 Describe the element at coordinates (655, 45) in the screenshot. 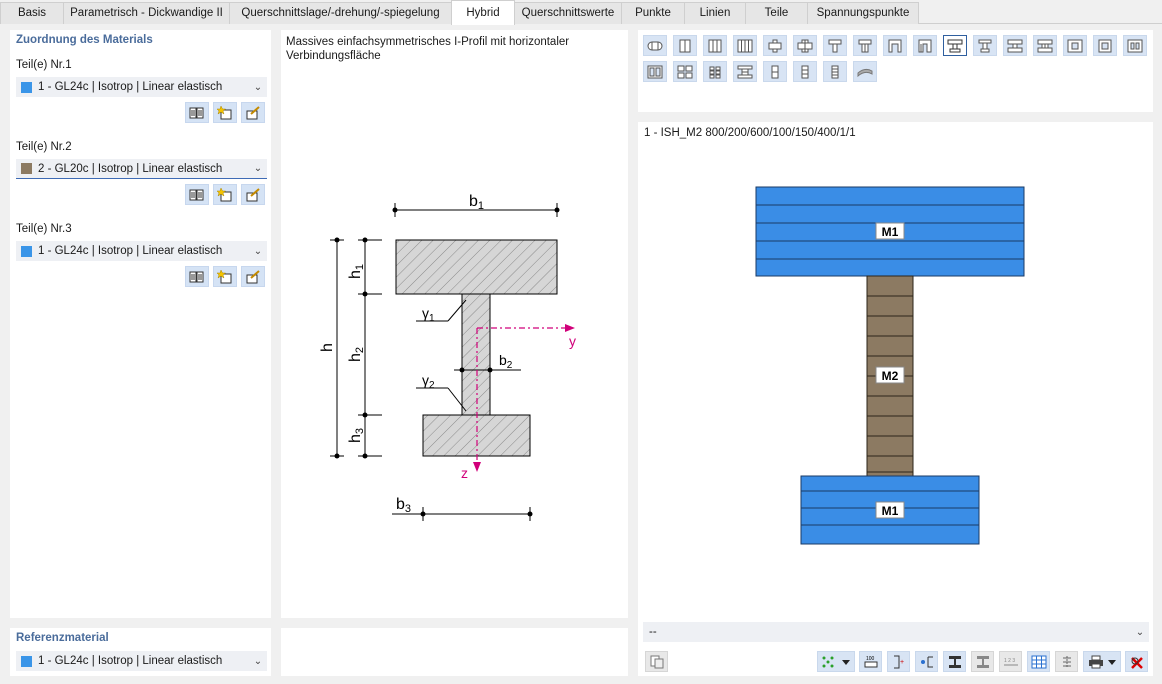

I see `shape-ellipse-button` at that location.